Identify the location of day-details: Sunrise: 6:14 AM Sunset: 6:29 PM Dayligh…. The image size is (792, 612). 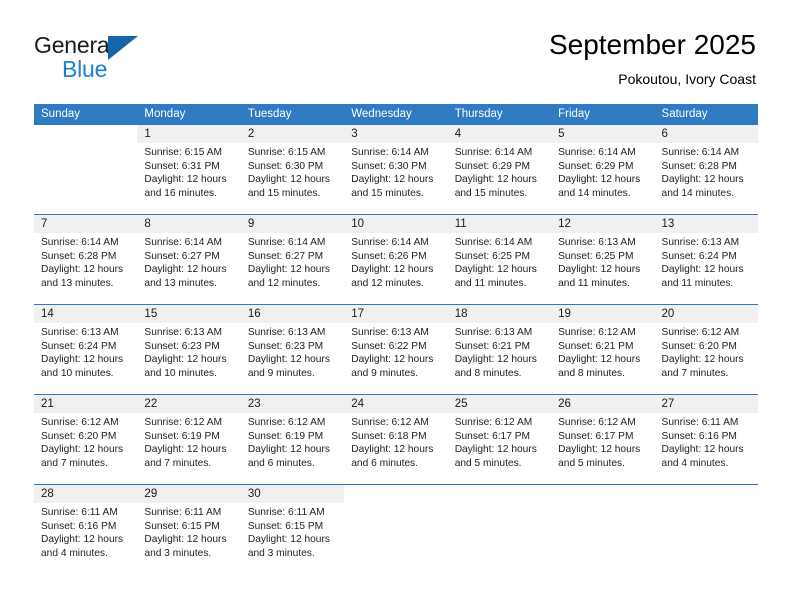
(499, 171).